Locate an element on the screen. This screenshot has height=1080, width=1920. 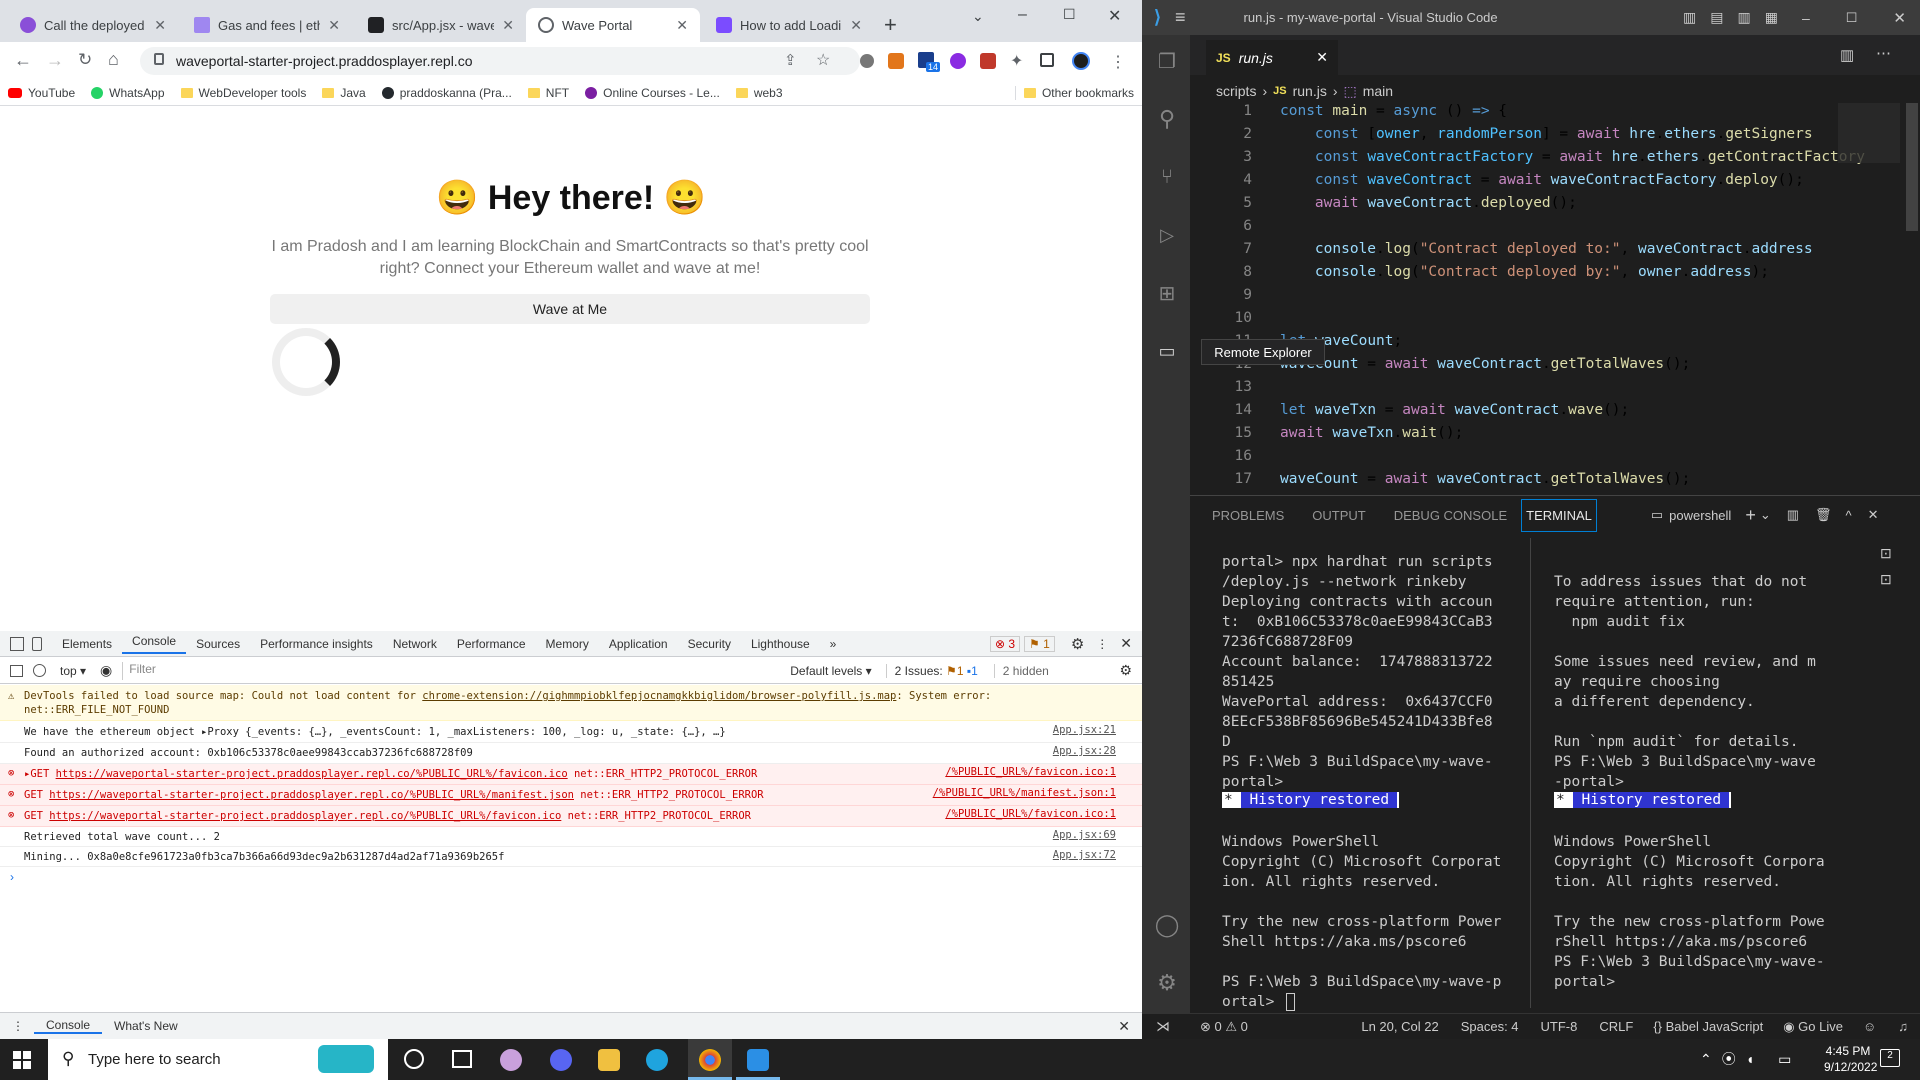
settings-gear-icon: ⚙ is located at coordinates (1077, 644).